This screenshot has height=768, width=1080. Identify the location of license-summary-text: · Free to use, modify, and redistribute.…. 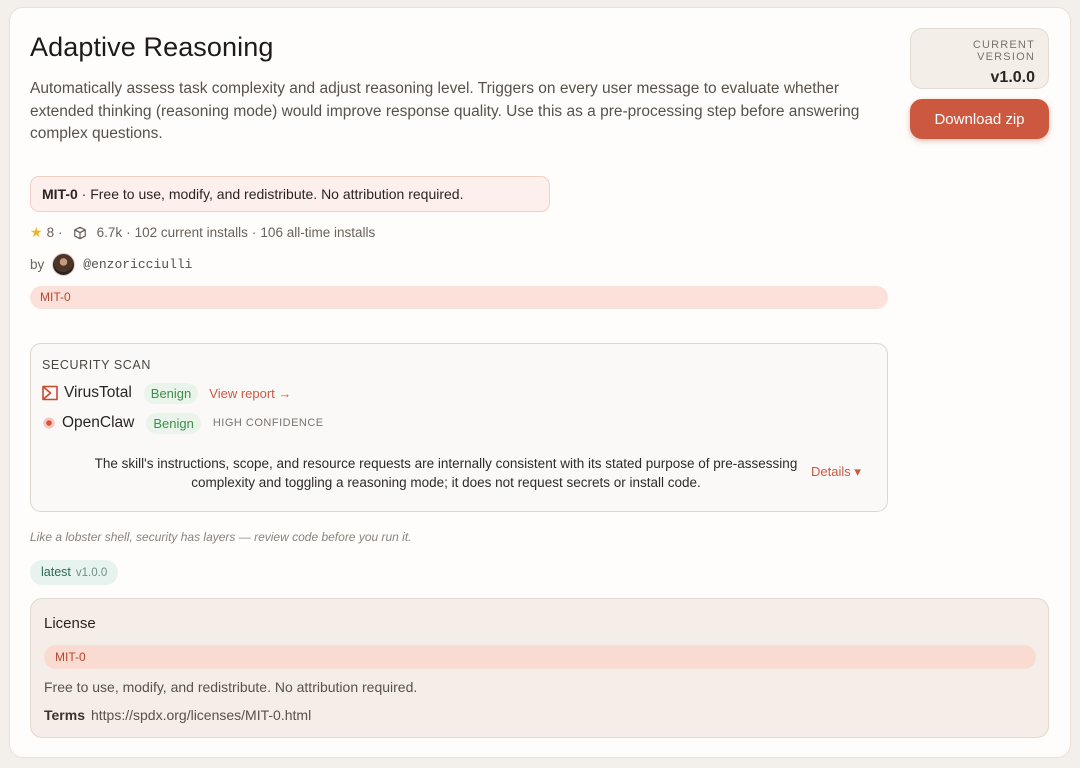
(270, 194).